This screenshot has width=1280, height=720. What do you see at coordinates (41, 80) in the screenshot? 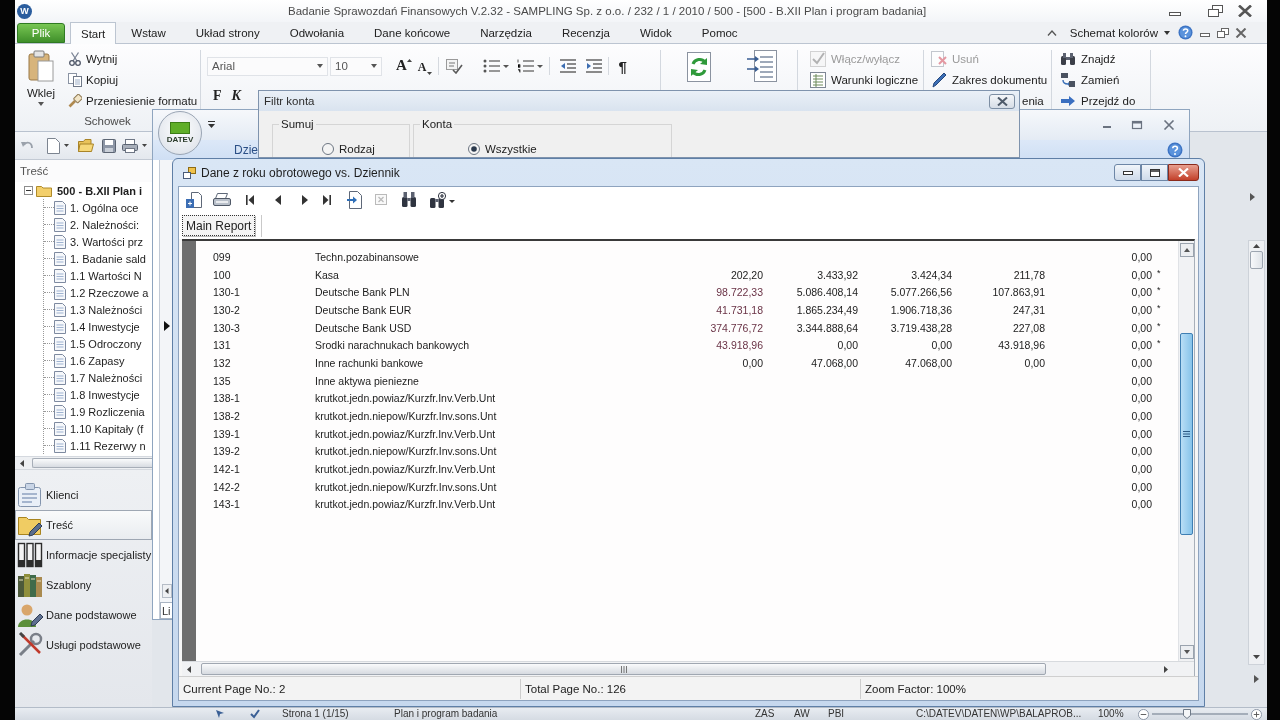
I see `paste-button: Wklej` at bounding box center [41, 80].